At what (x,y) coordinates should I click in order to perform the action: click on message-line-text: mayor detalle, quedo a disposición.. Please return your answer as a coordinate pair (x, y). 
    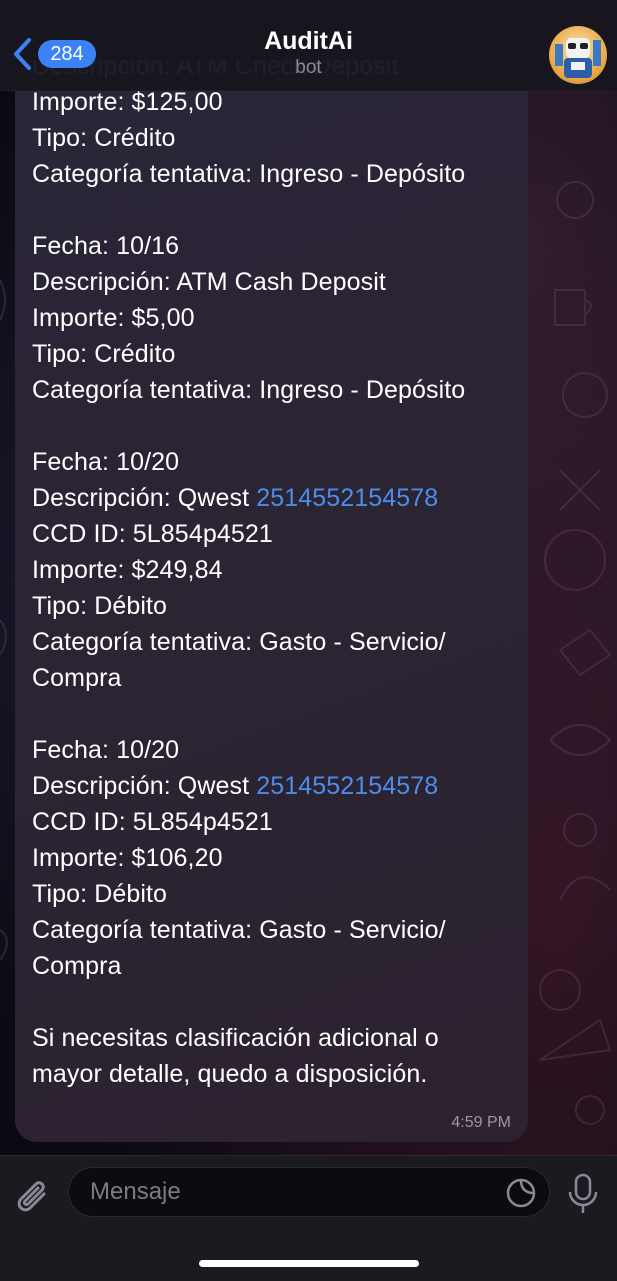
    Looking at the image, I should click on (230, 1074).